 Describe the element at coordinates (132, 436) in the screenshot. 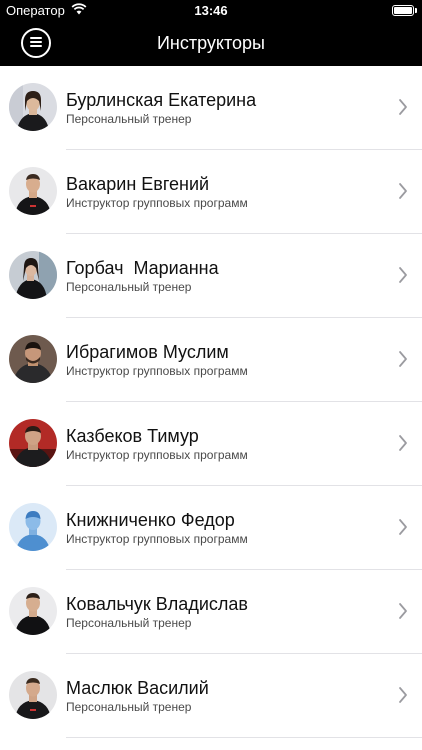

I see `instructor-name: Казбеков Тимур` at that location.